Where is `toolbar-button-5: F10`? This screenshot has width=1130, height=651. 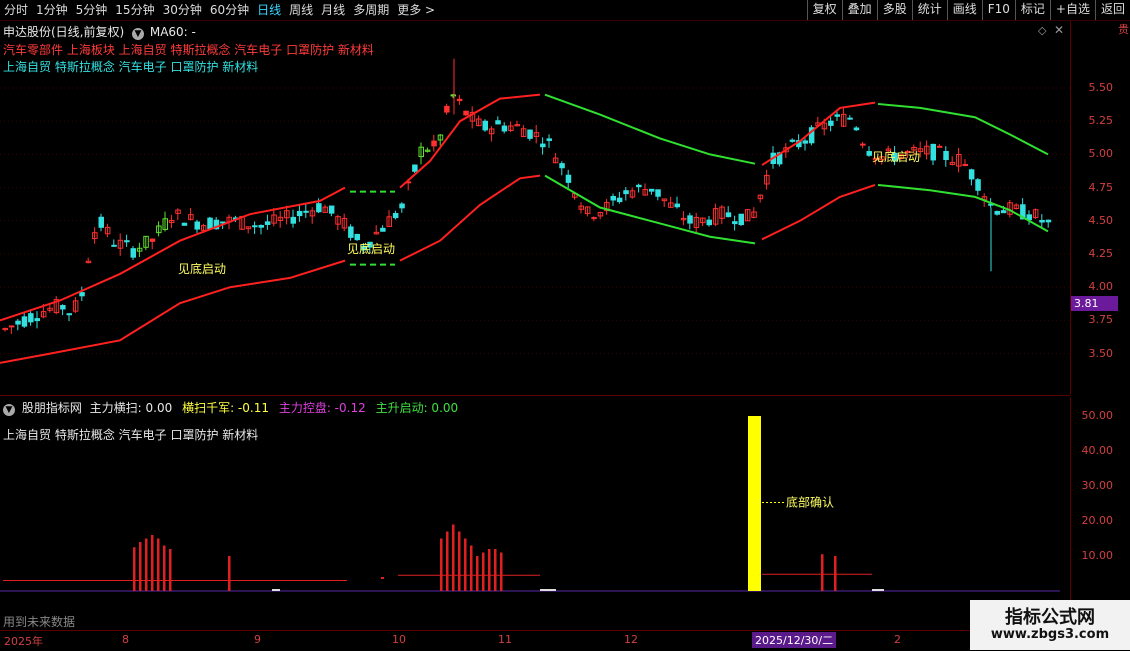 toolbar-button-5: F10 is located at coordinates (998, 10).